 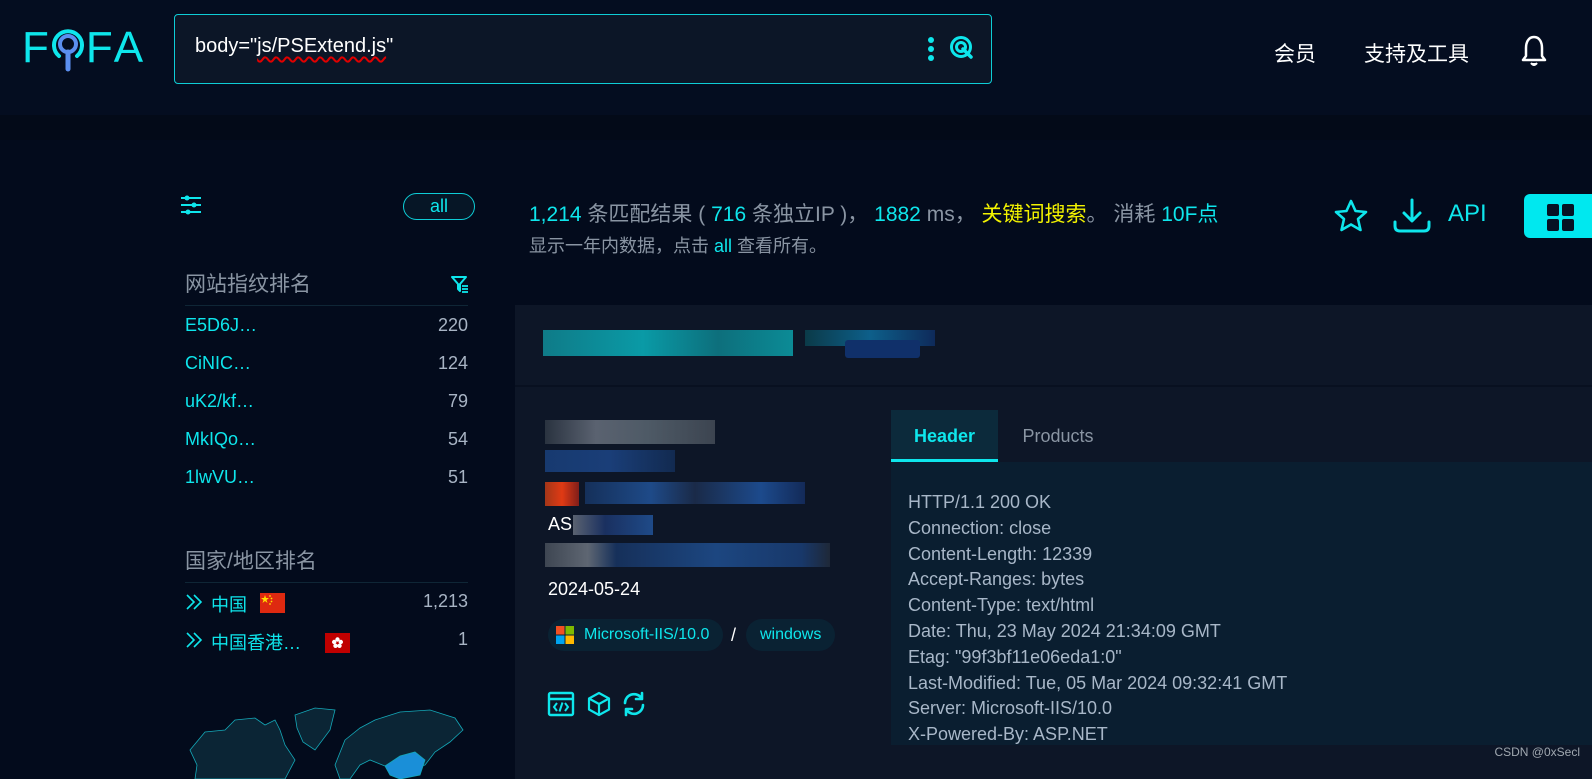 I want to click on show-all-link: all, so click(x=723, y=246).